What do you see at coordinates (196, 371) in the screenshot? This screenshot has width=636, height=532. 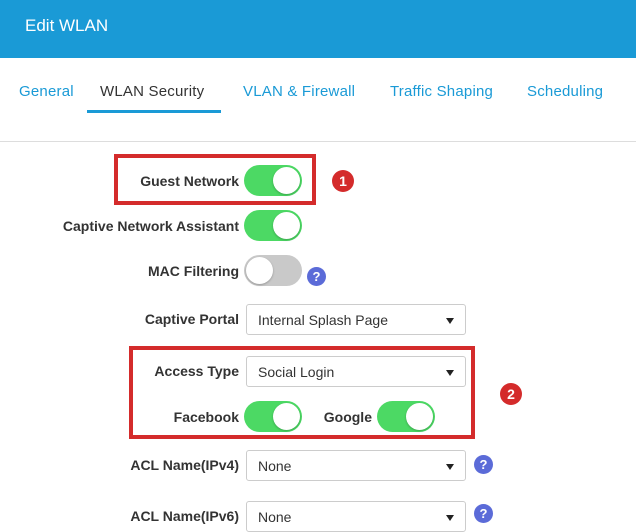 I see `access-type-label: Access Type` at bounding box center [196, 371].